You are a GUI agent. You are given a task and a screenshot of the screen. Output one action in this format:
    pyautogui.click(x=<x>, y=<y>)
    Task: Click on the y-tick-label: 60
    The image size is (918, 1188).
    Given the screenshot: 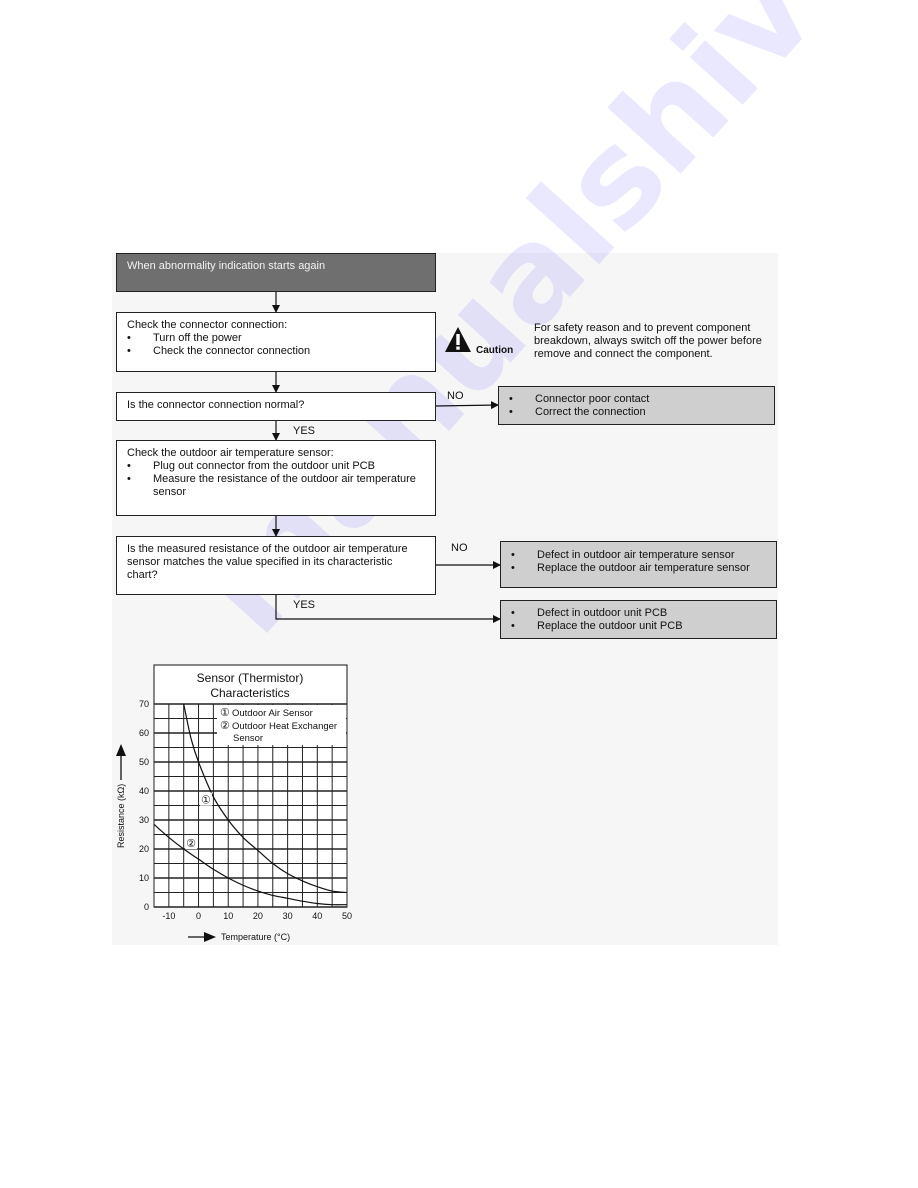 What is the action you would take?
    pyautogui.click(x=144, y=733)
    